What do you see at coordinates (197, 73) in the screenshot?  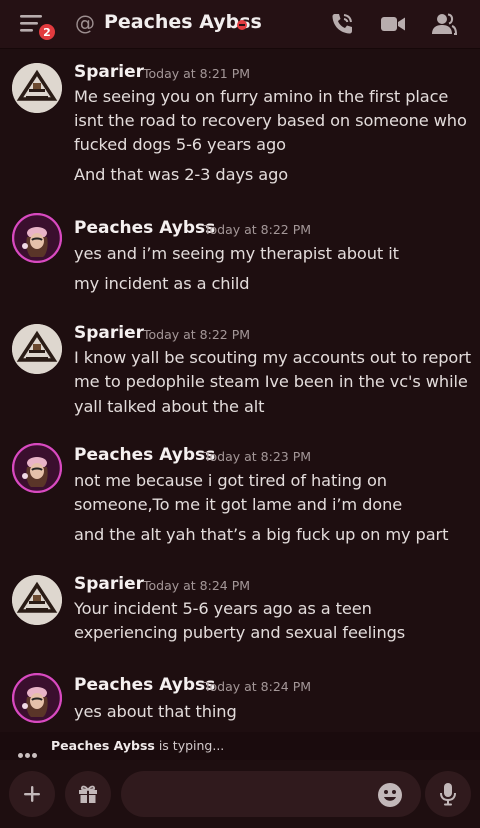 I see `timestamp: Today at 8:21 PM` at bounding box center [197, 73].